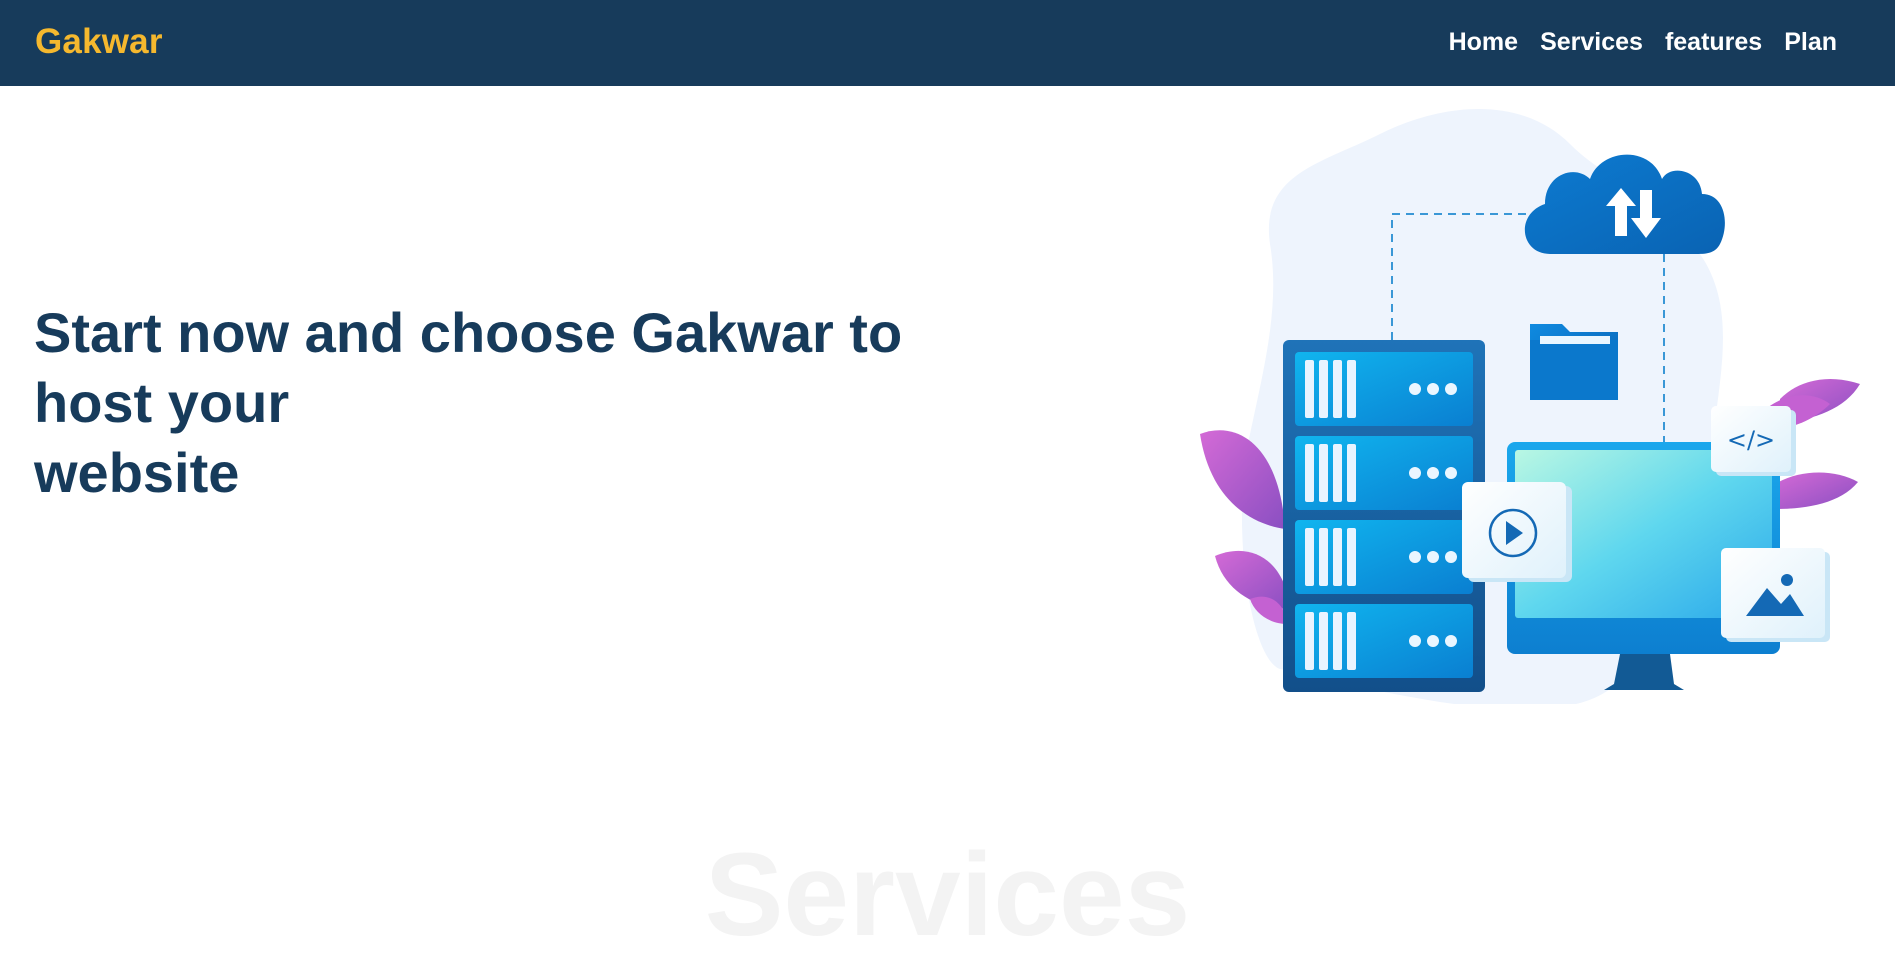 The height and width of the screenshot is (961, 1895). Describe the element at coordinates (1483, 42) in the screenshot. I see `nav-link-home: Home` at that location.